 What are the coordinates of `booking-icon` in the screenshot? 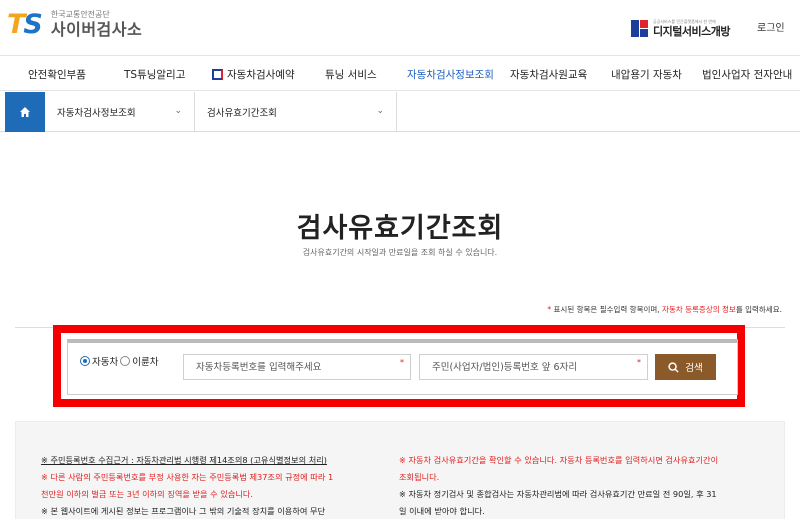 It's located at (217, 74).